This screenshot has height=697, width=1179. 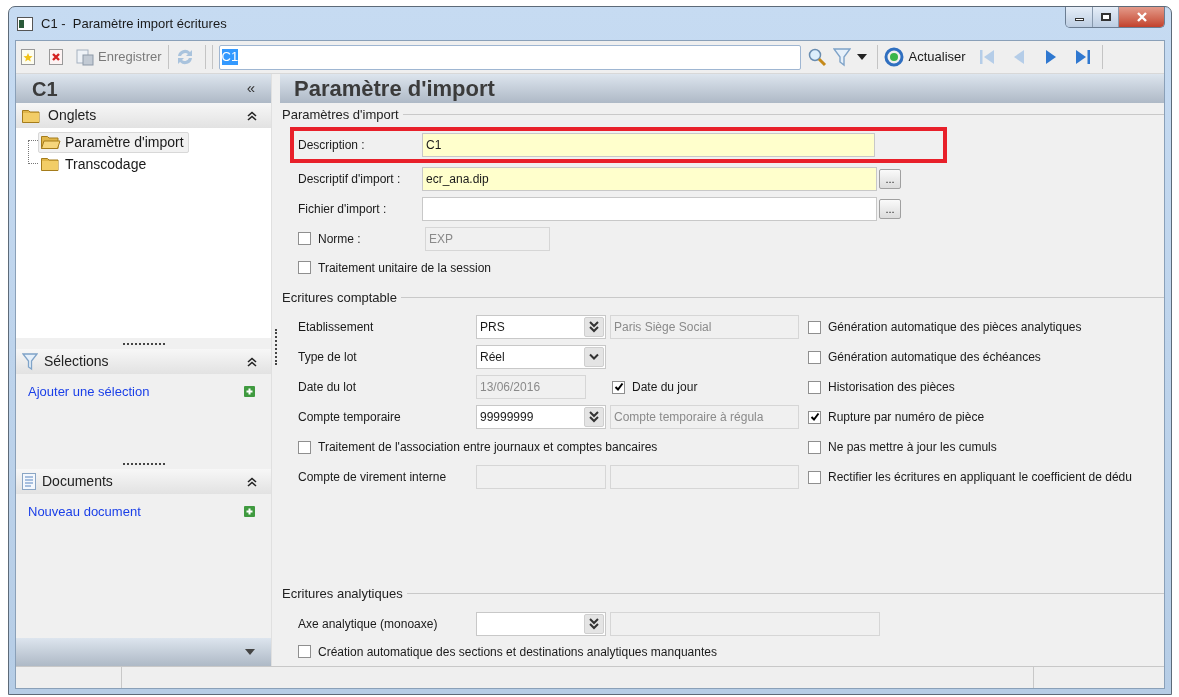 What do you see at coordinates (924, 57) in the screenshot?
I see `refresh-button: Actualiser` at bounding box center [924, 57].